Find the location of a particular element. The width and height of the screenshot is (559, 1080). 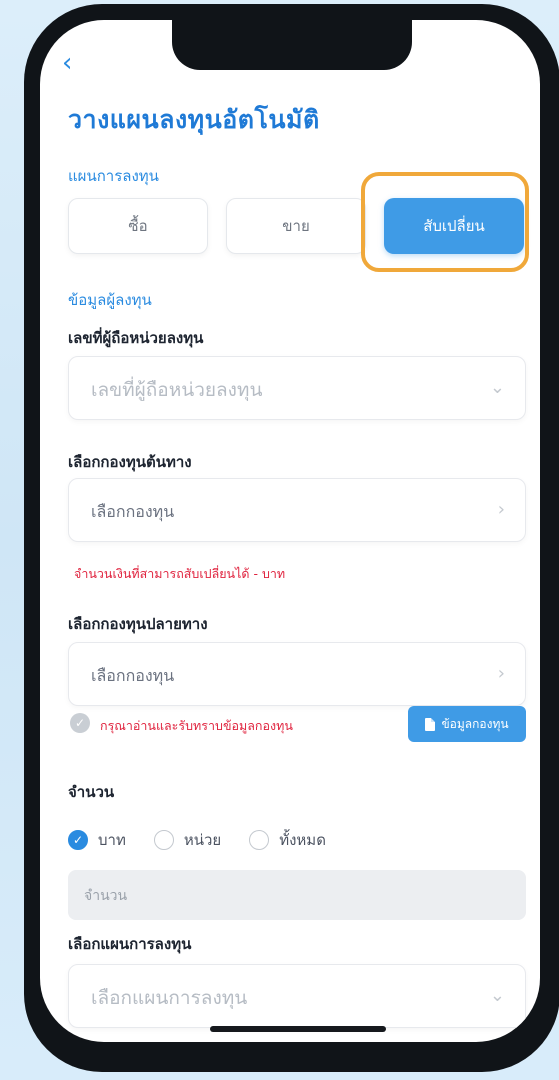

source-fund-value: เลือกกองทุน is located at coordinates (133, 511).